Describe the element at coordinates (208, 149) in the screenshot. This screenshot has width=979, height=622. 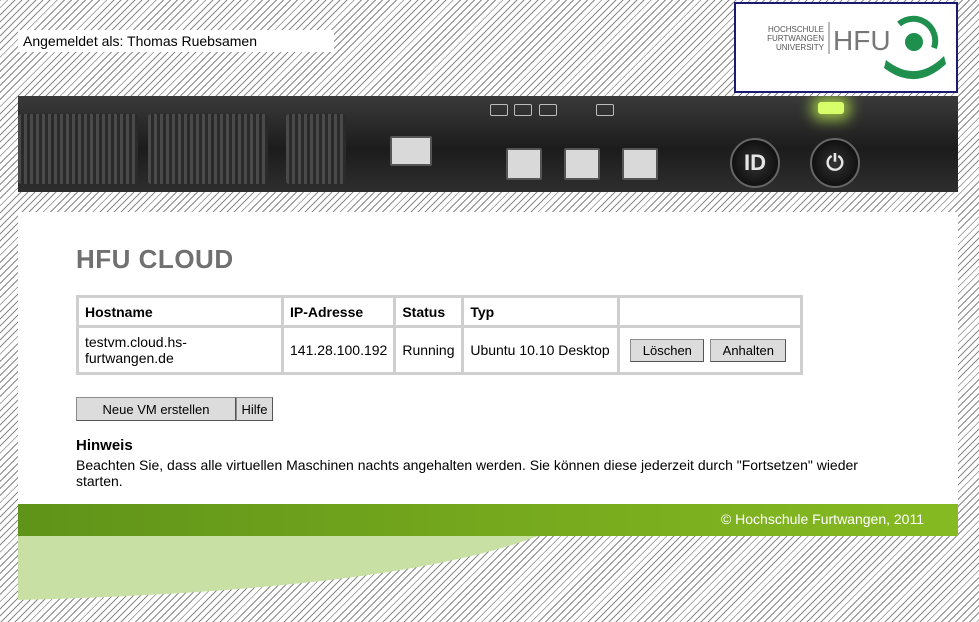
I see `rack-grille-middle` at that location.